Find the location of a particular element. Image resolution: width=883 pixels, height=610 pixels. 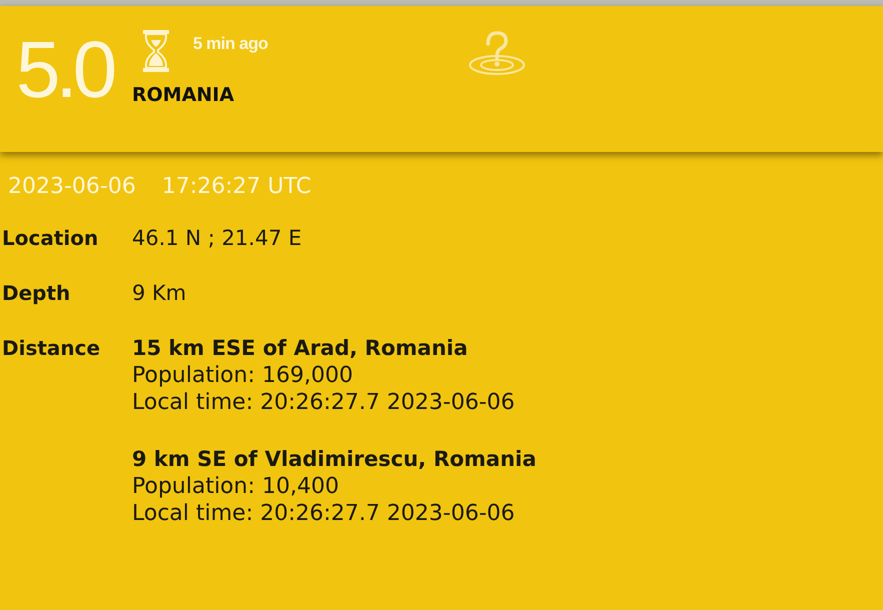

help-icon is located at coordinates (497, 53).